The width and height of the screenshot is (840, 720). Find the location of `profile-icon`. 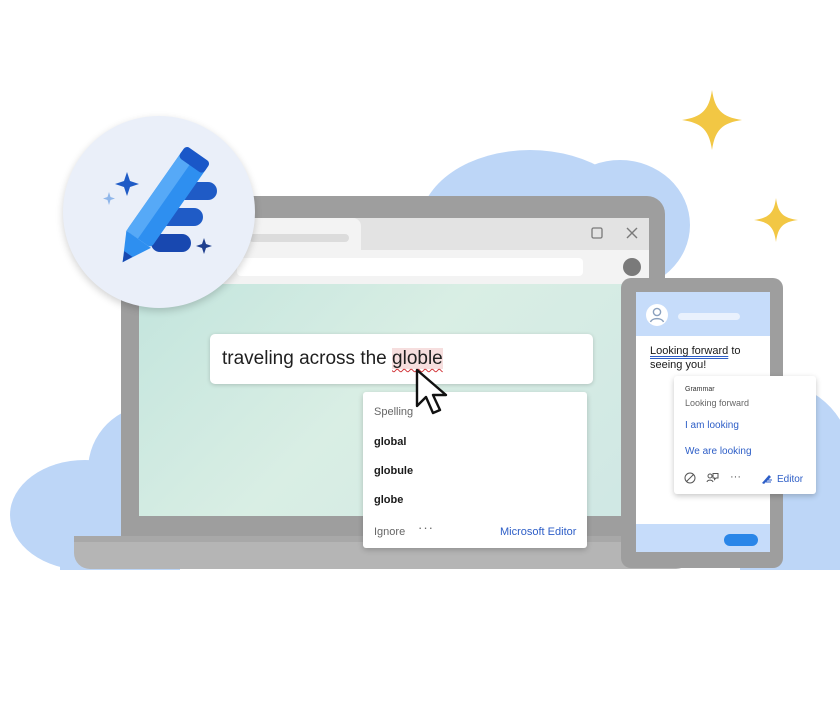

profile-icon is located at coordinates (632, 267).